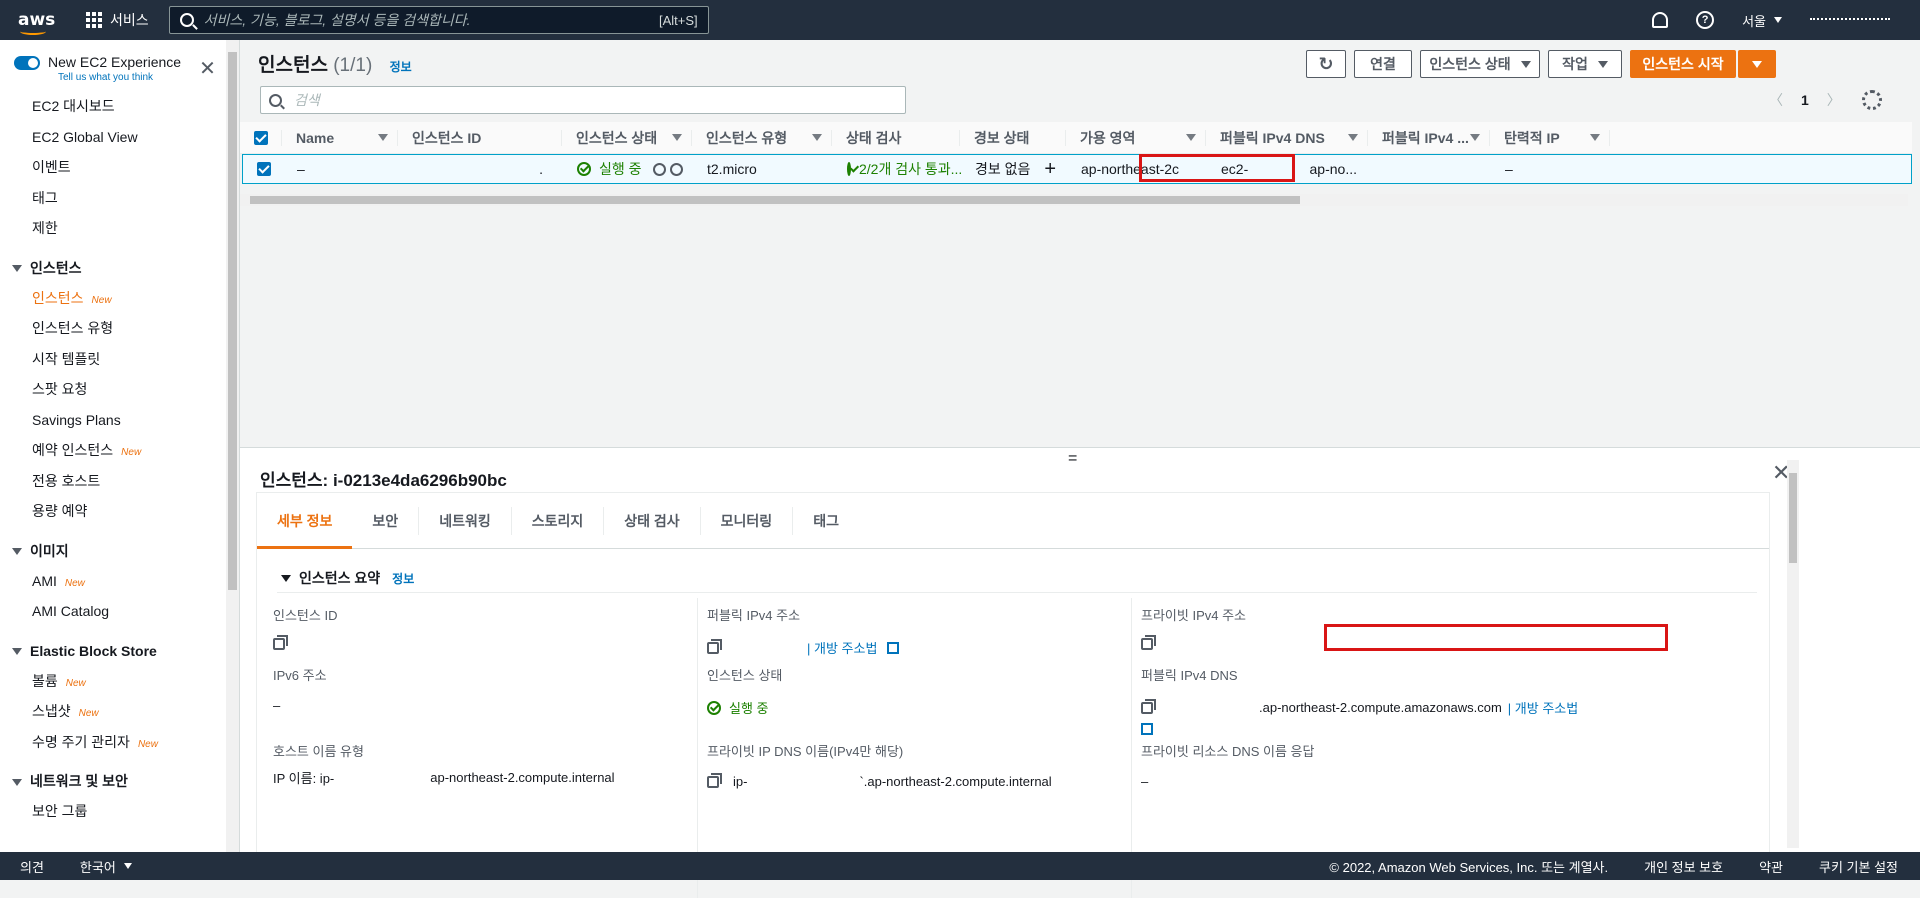  What do you see at coordinates (119, 77) in the screenshot?
I see `feedback-link: Tell us what you think` at bounding box center [119, 77].